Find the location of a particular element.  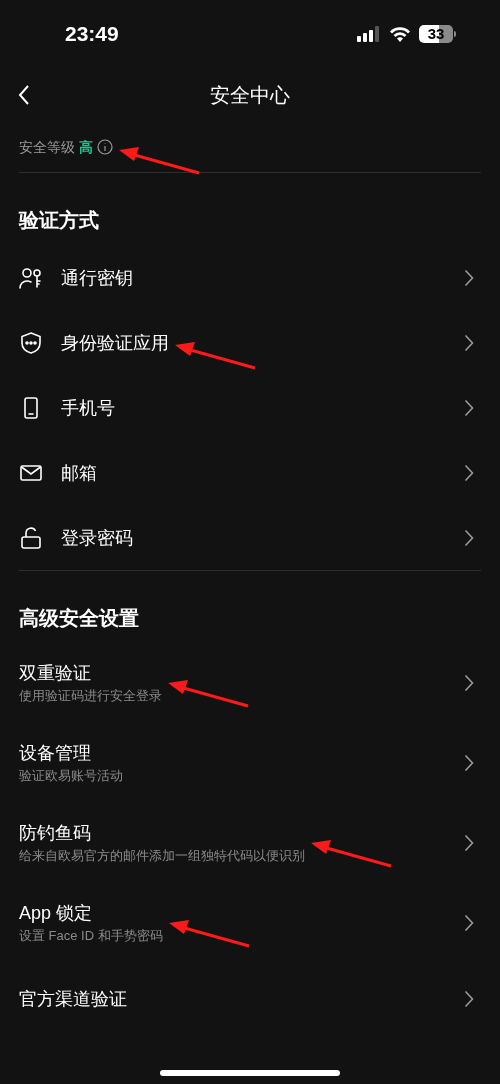

row-description: 验证欧易账号活动 is located at coordinates (71, 776).